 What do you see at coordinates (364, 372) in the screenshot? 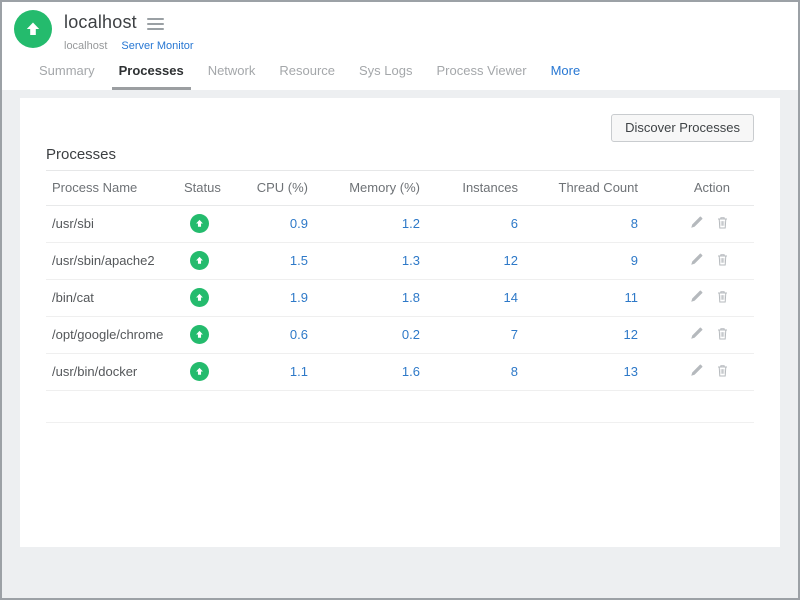
I see `memory-value: 1.6` at bounding box center [364, 372].